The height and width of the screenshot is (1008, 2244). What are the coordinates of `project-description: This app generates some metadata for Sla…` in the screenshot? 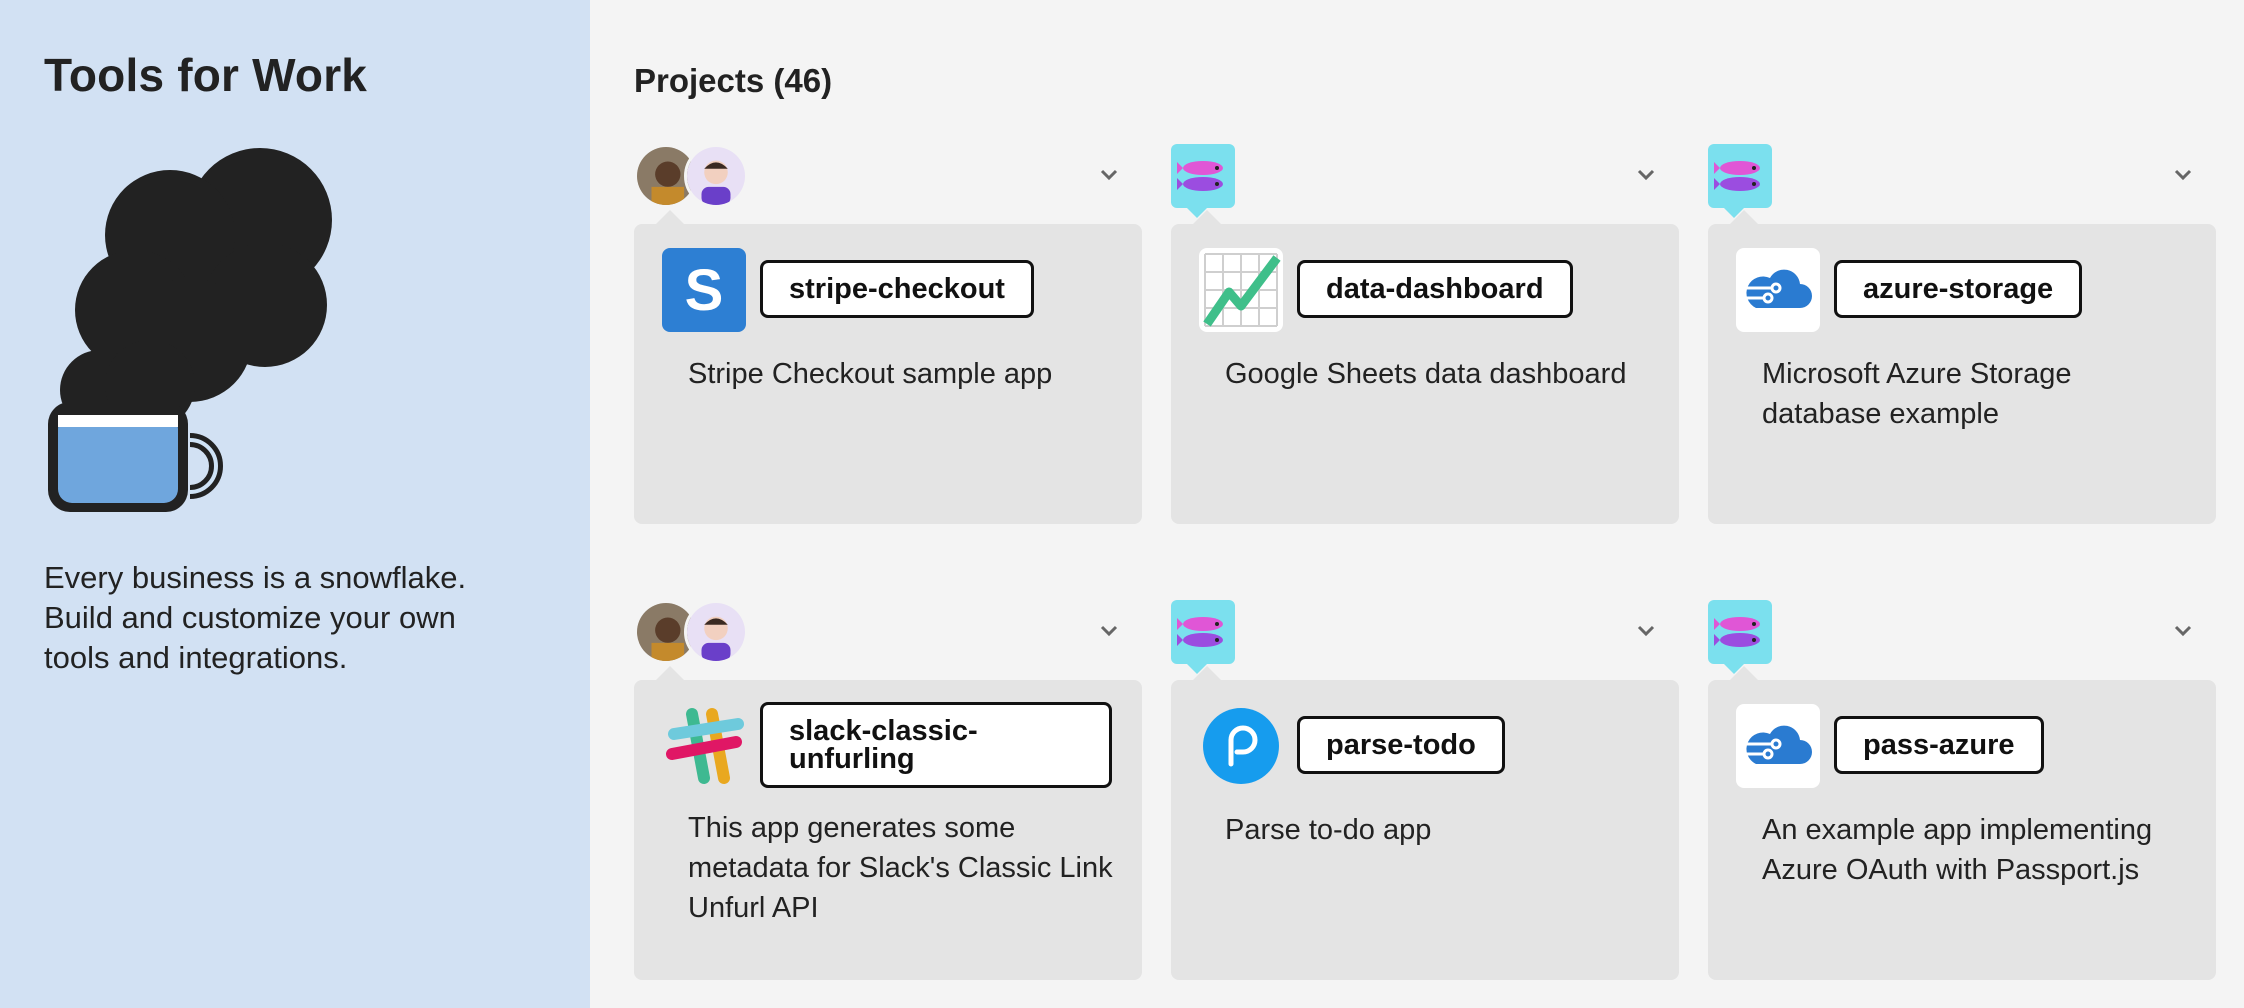 It's located at (900, 868).